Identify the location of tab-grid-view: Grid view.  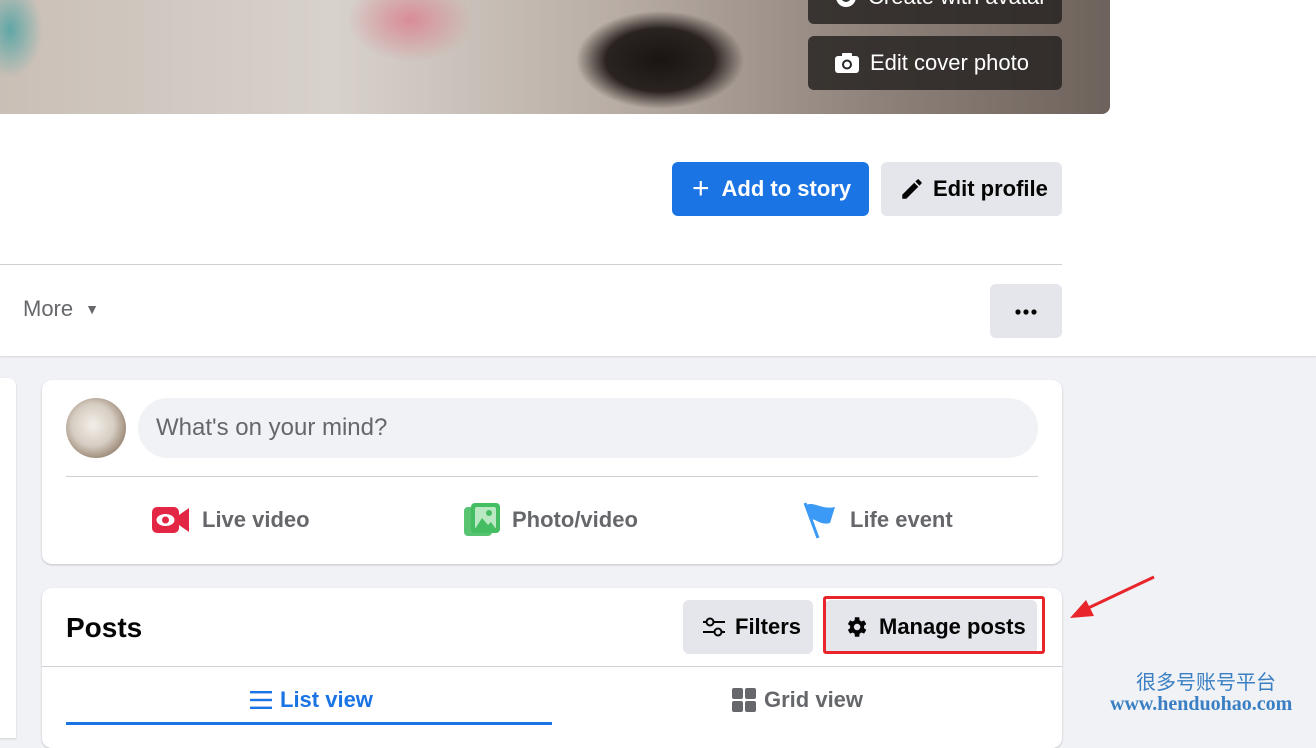
(797, 700).